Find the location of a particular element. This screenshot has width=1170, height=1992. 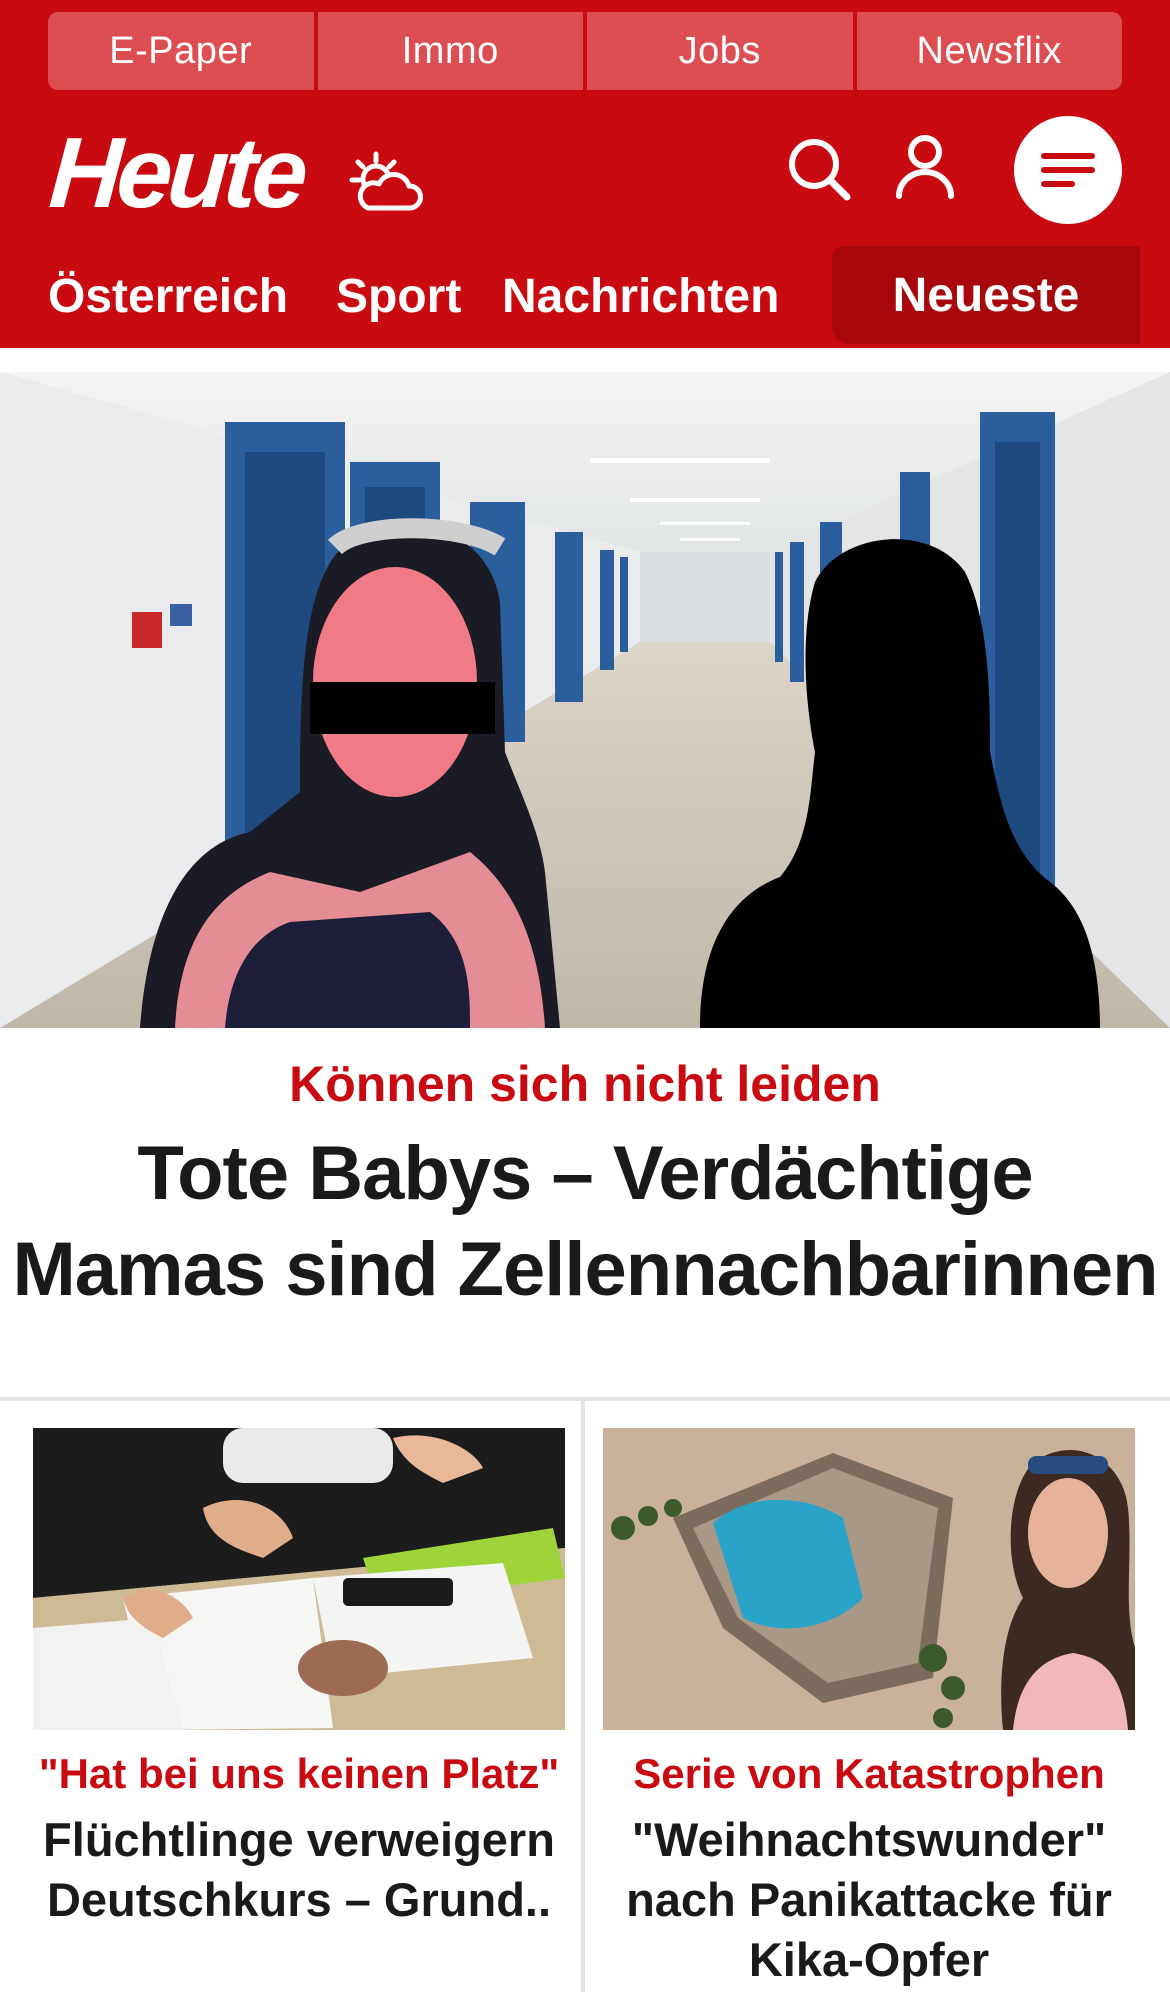

weather-icon is located at coordinates (385, 182).